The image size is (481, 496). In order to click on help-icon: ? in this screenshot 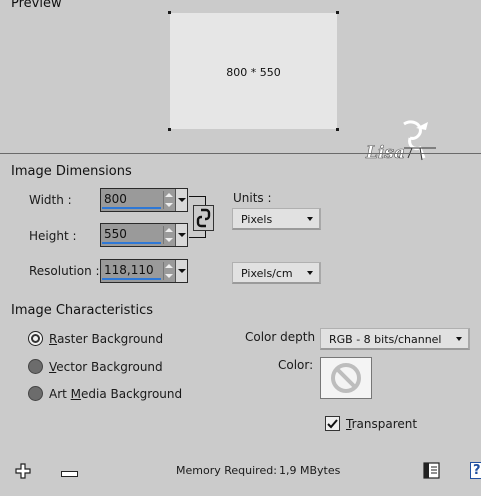, I will do `click(477, 470)`.